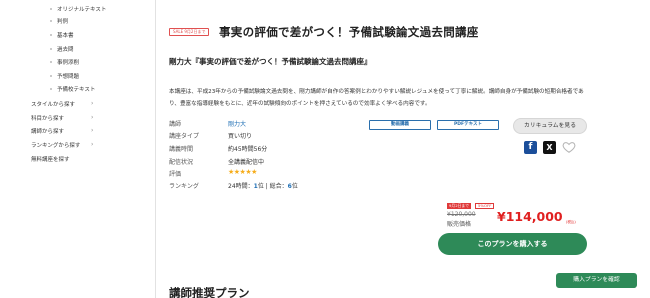 This screenshot has width=650, height=298. I want to click on sale-price: ¥114,000, so click(530, 216).